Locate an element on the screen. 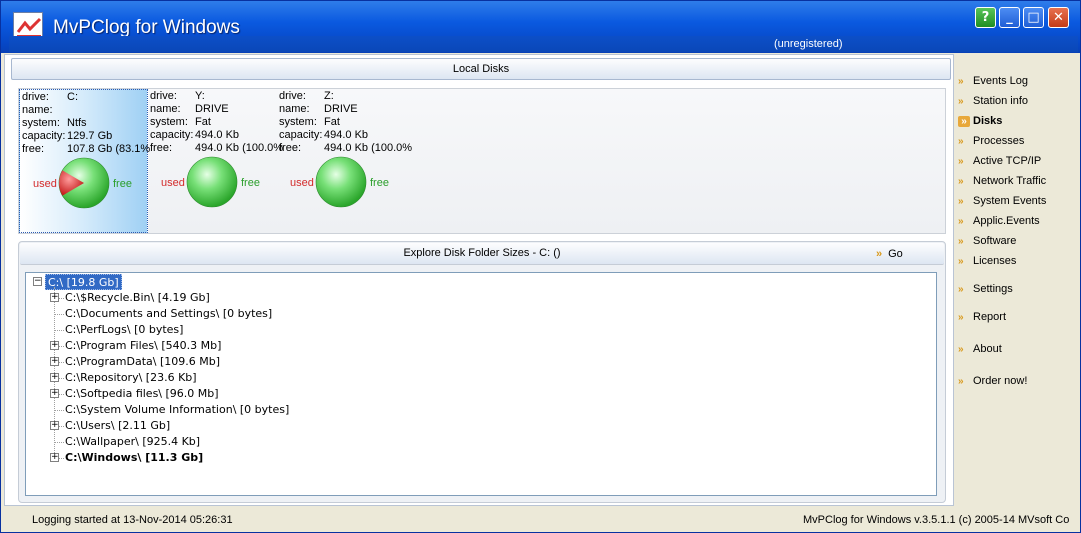  go-button: » Go is located at coordinates (889, 254).